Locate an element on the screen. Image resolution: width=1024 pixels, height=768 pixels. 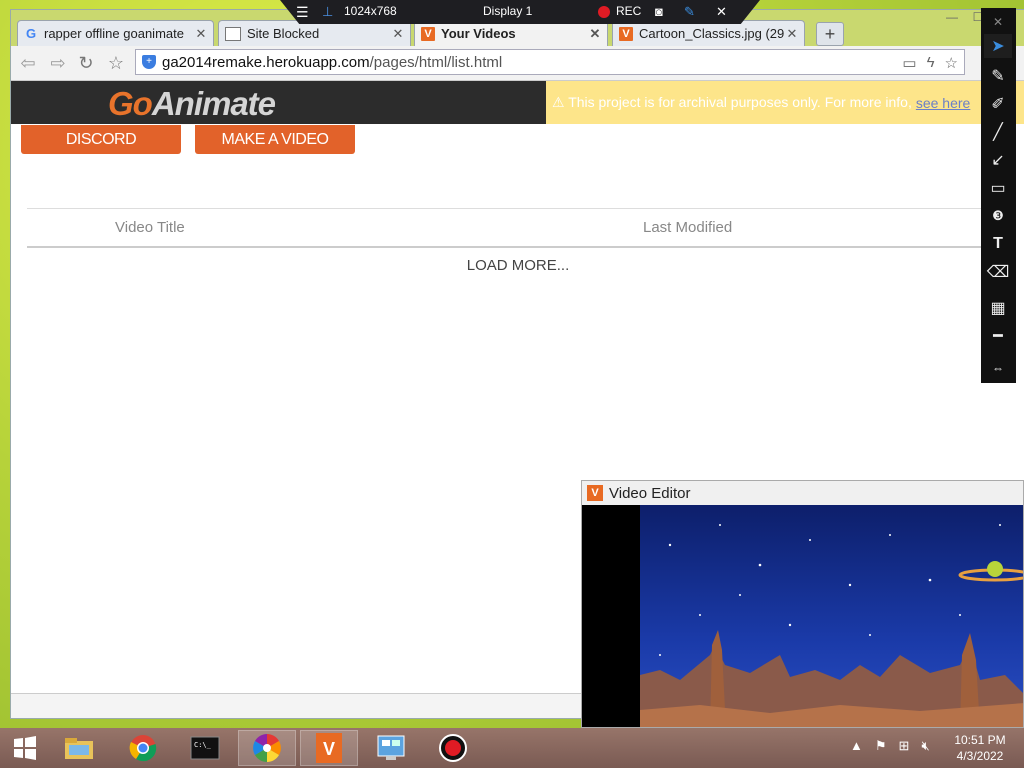
see-here-link: see here is located at coordinates (943, 103).